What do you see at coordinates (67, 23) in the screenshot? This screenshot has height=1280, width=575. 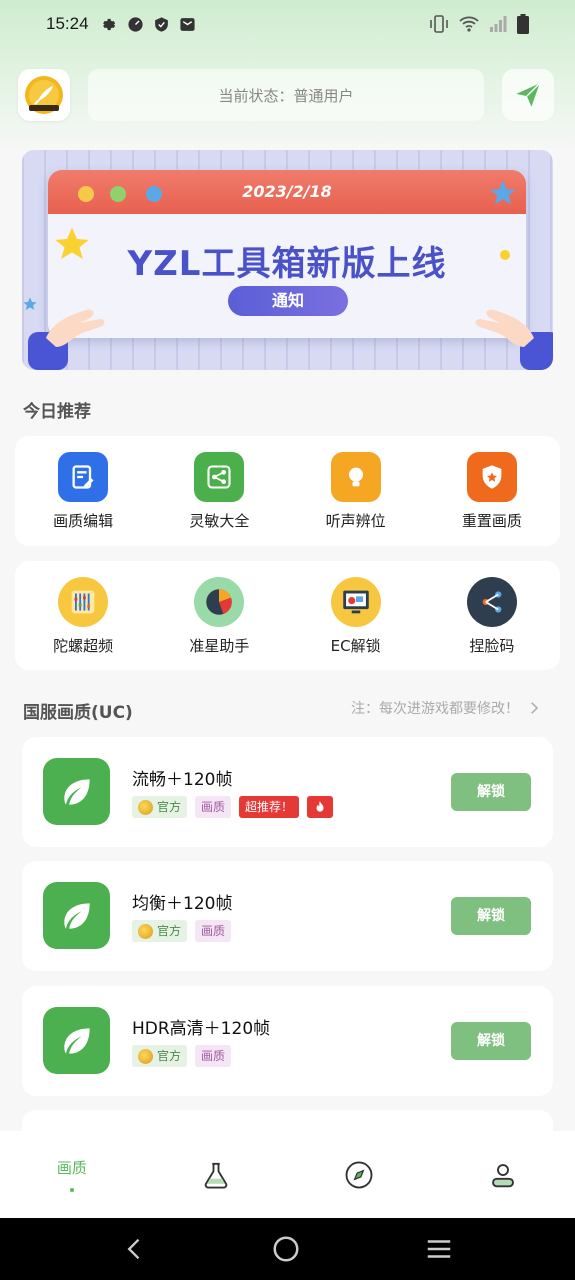 I see `status-time: 15:24` at bounding box center [67, 23].